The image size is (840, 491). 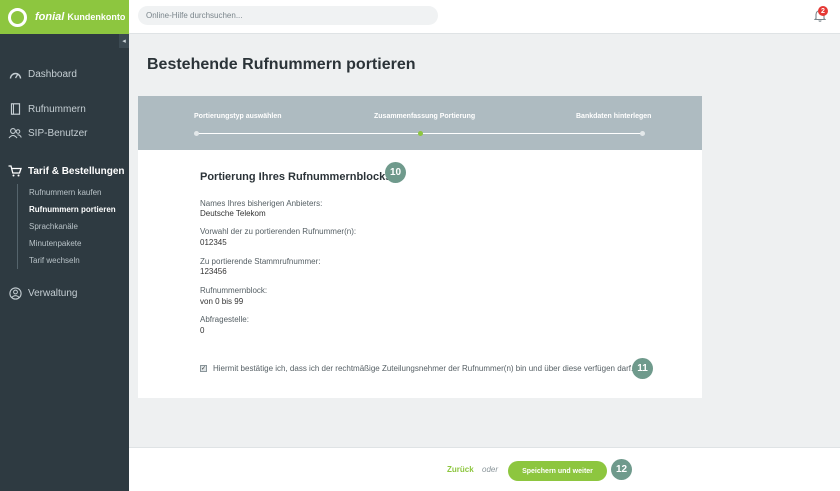 What do you see at coordinates (614, 116) in the screenshot?
I see `step-label-bankdaten: Bankdaten hinterlegen` at bounding box center [614, 116].